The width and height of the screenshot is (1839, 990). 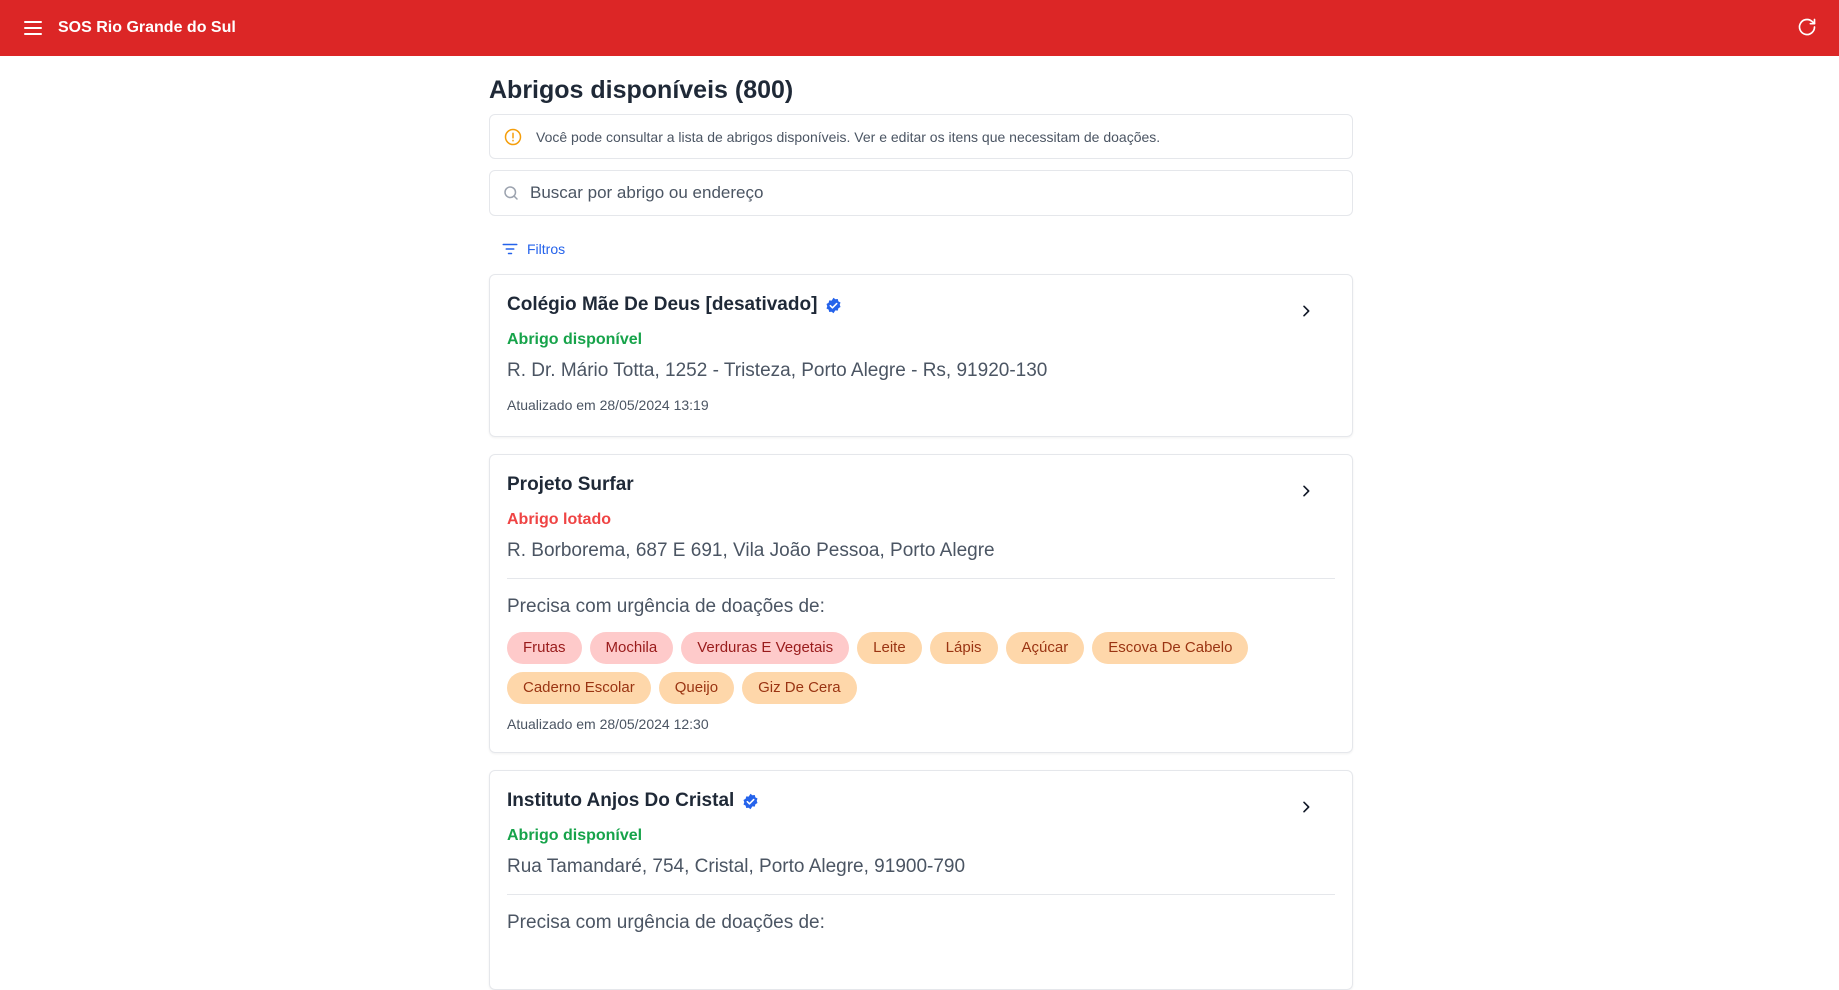 I want to click on search-input, so click(x=935, y=193).